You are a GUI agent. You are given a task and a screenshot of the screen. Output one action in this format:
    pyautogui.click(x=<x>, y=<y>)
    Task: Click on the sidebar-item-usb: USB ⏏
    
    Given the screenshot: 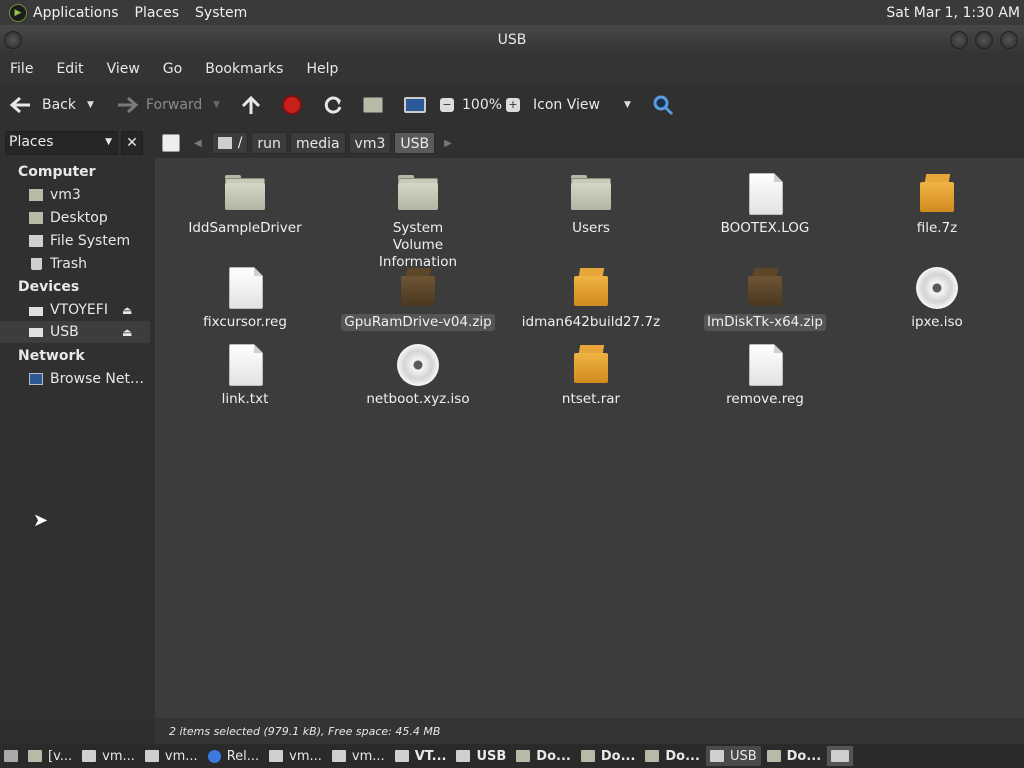 What is the action you would take?
    pyautogui.click(x=75, y=332)
    